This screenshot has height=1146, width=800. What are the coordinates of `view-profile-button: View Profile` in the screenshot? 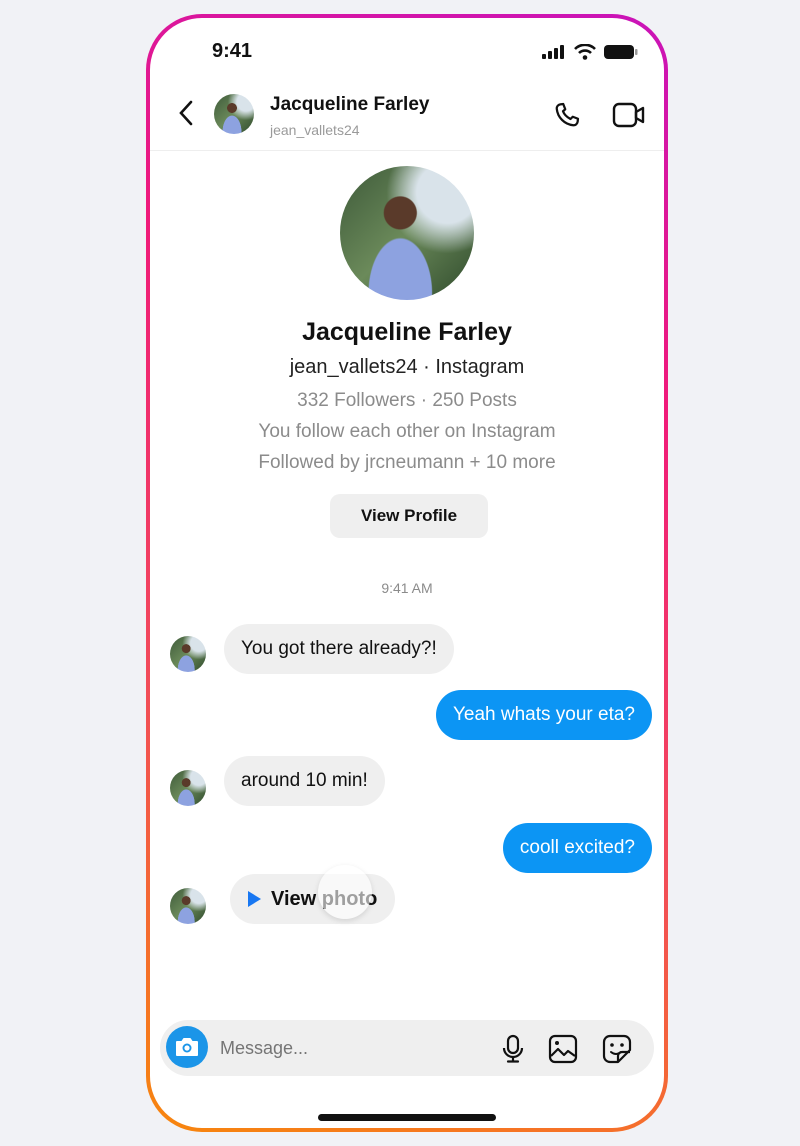 It's located at (409, 516).